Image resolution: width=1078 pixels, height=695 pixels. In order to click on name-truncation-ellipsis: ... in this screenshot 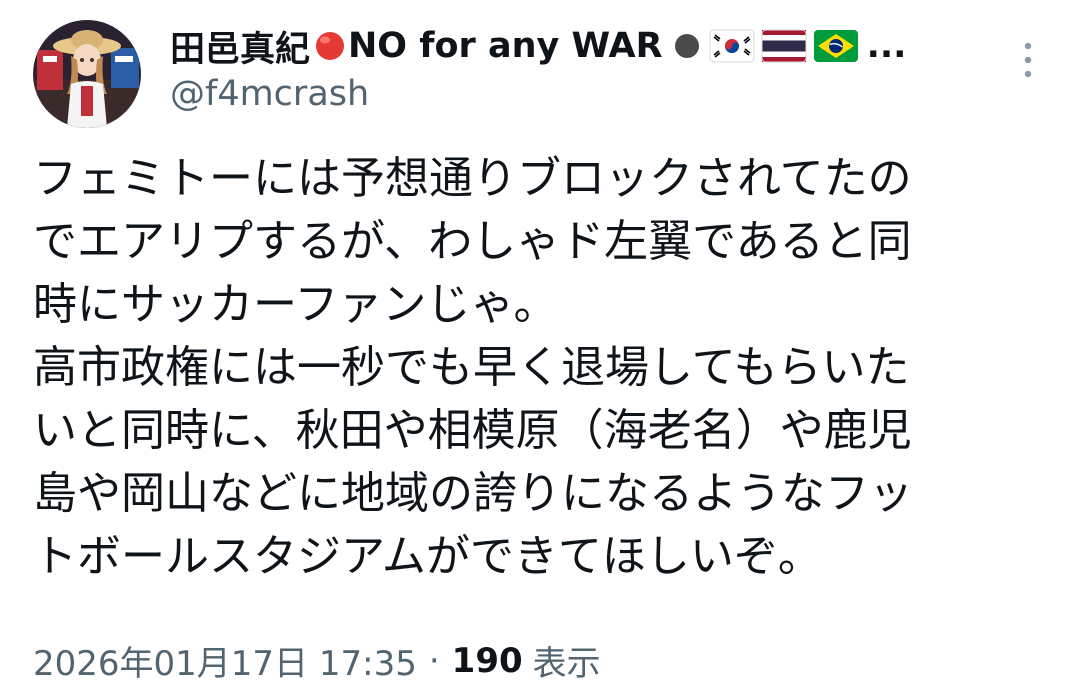, I will do `click(886, 46)`.